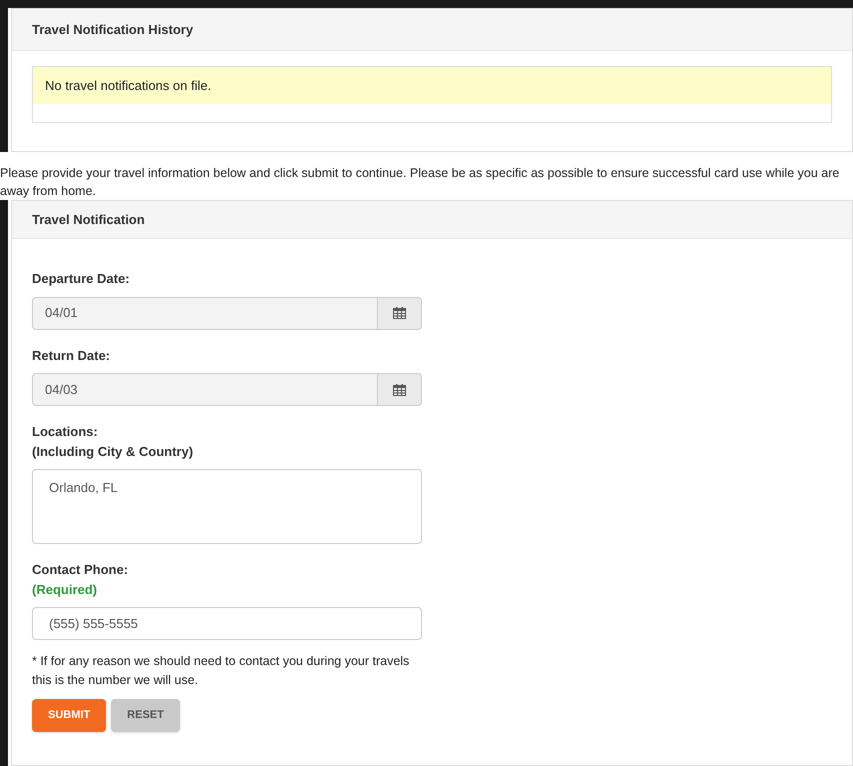  I want to click on phone-note: * If for any reason we should need to contact you during your travels this is the number we will use., so click(221, 671).